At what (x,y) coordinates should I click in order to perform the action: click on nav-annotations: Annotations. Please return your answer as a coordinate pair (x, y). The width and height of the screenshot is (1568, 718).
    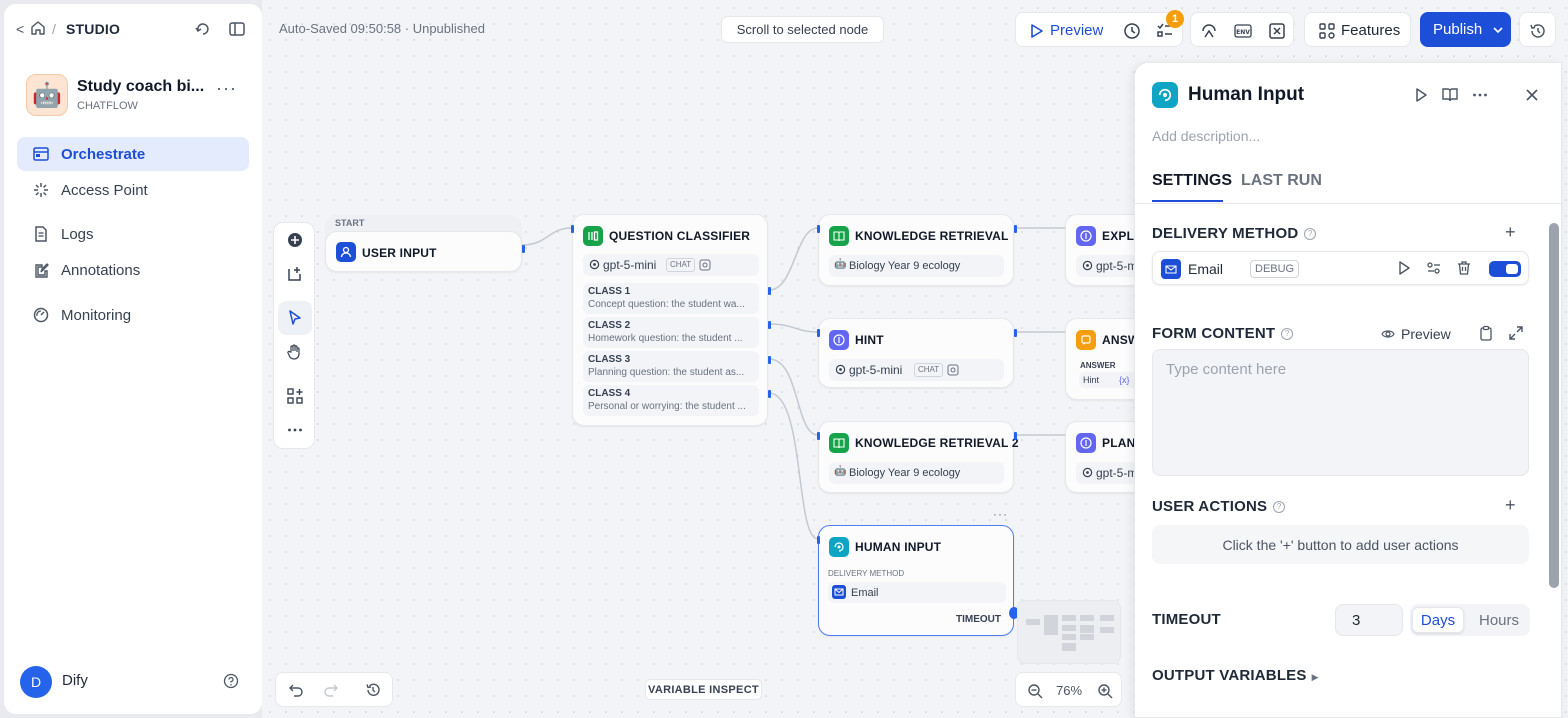
    Looking at the image, I should click on (133, 270).